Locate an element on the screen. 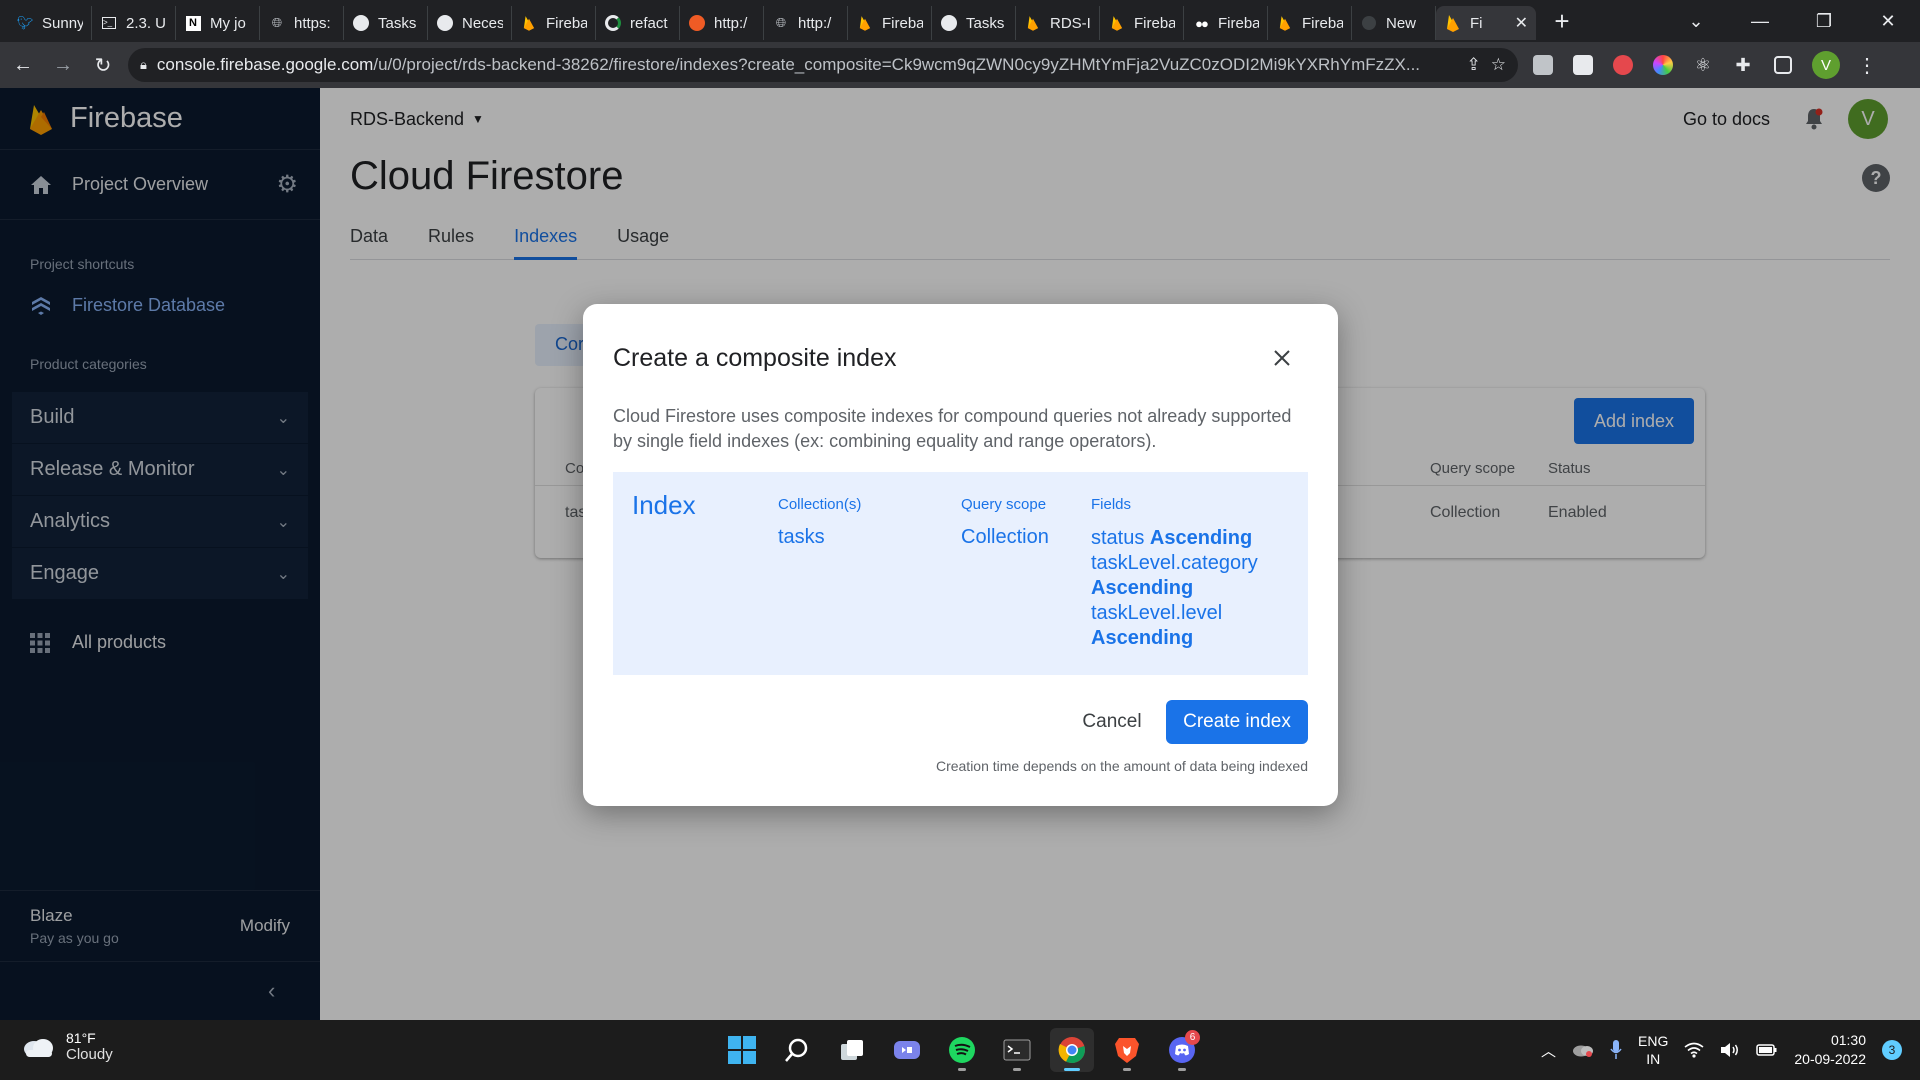 This screenshot has width=1920, height=1080. bookmark-star-icon: ☆ is located at coordinates (1498, 65).